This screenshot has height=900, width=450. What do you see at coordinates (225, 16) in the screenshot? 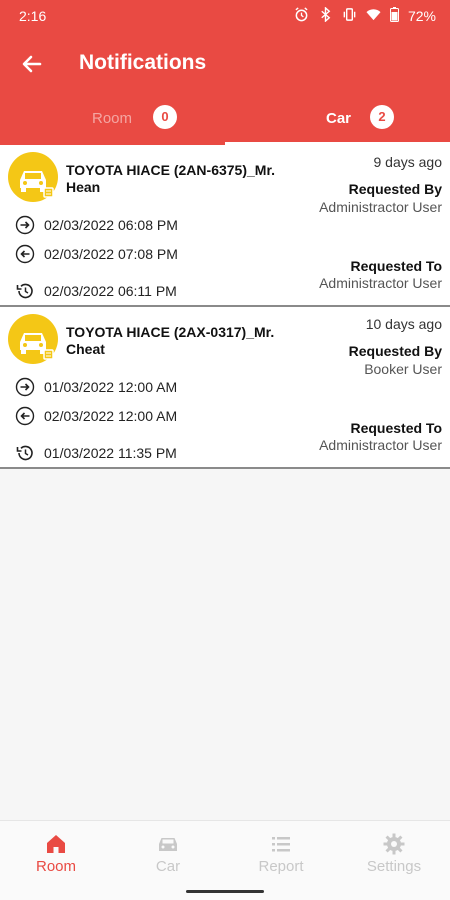
I see `status-bar: 2:16 72%` at bounding box center [225, 16].